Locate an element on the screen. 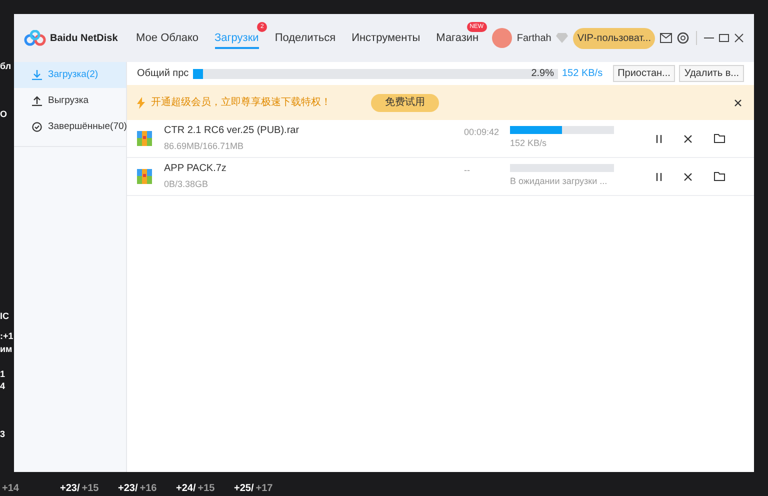  download-status: 152 KB/s is located at coordinates (529, 143).